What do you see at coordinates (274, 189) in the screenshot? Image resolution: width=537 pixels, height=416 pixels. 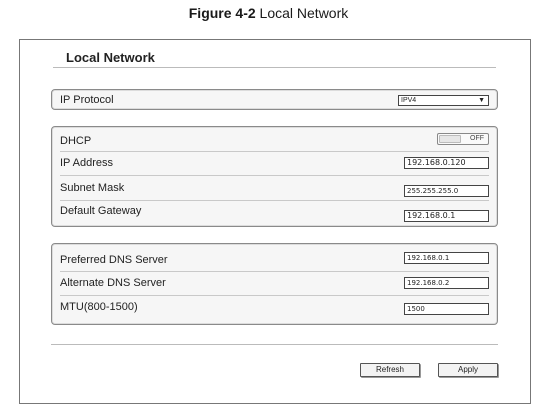 I see `subnet-mask-row: Subnet Mask 255.255.255.0` at bounding box center [274, 189].